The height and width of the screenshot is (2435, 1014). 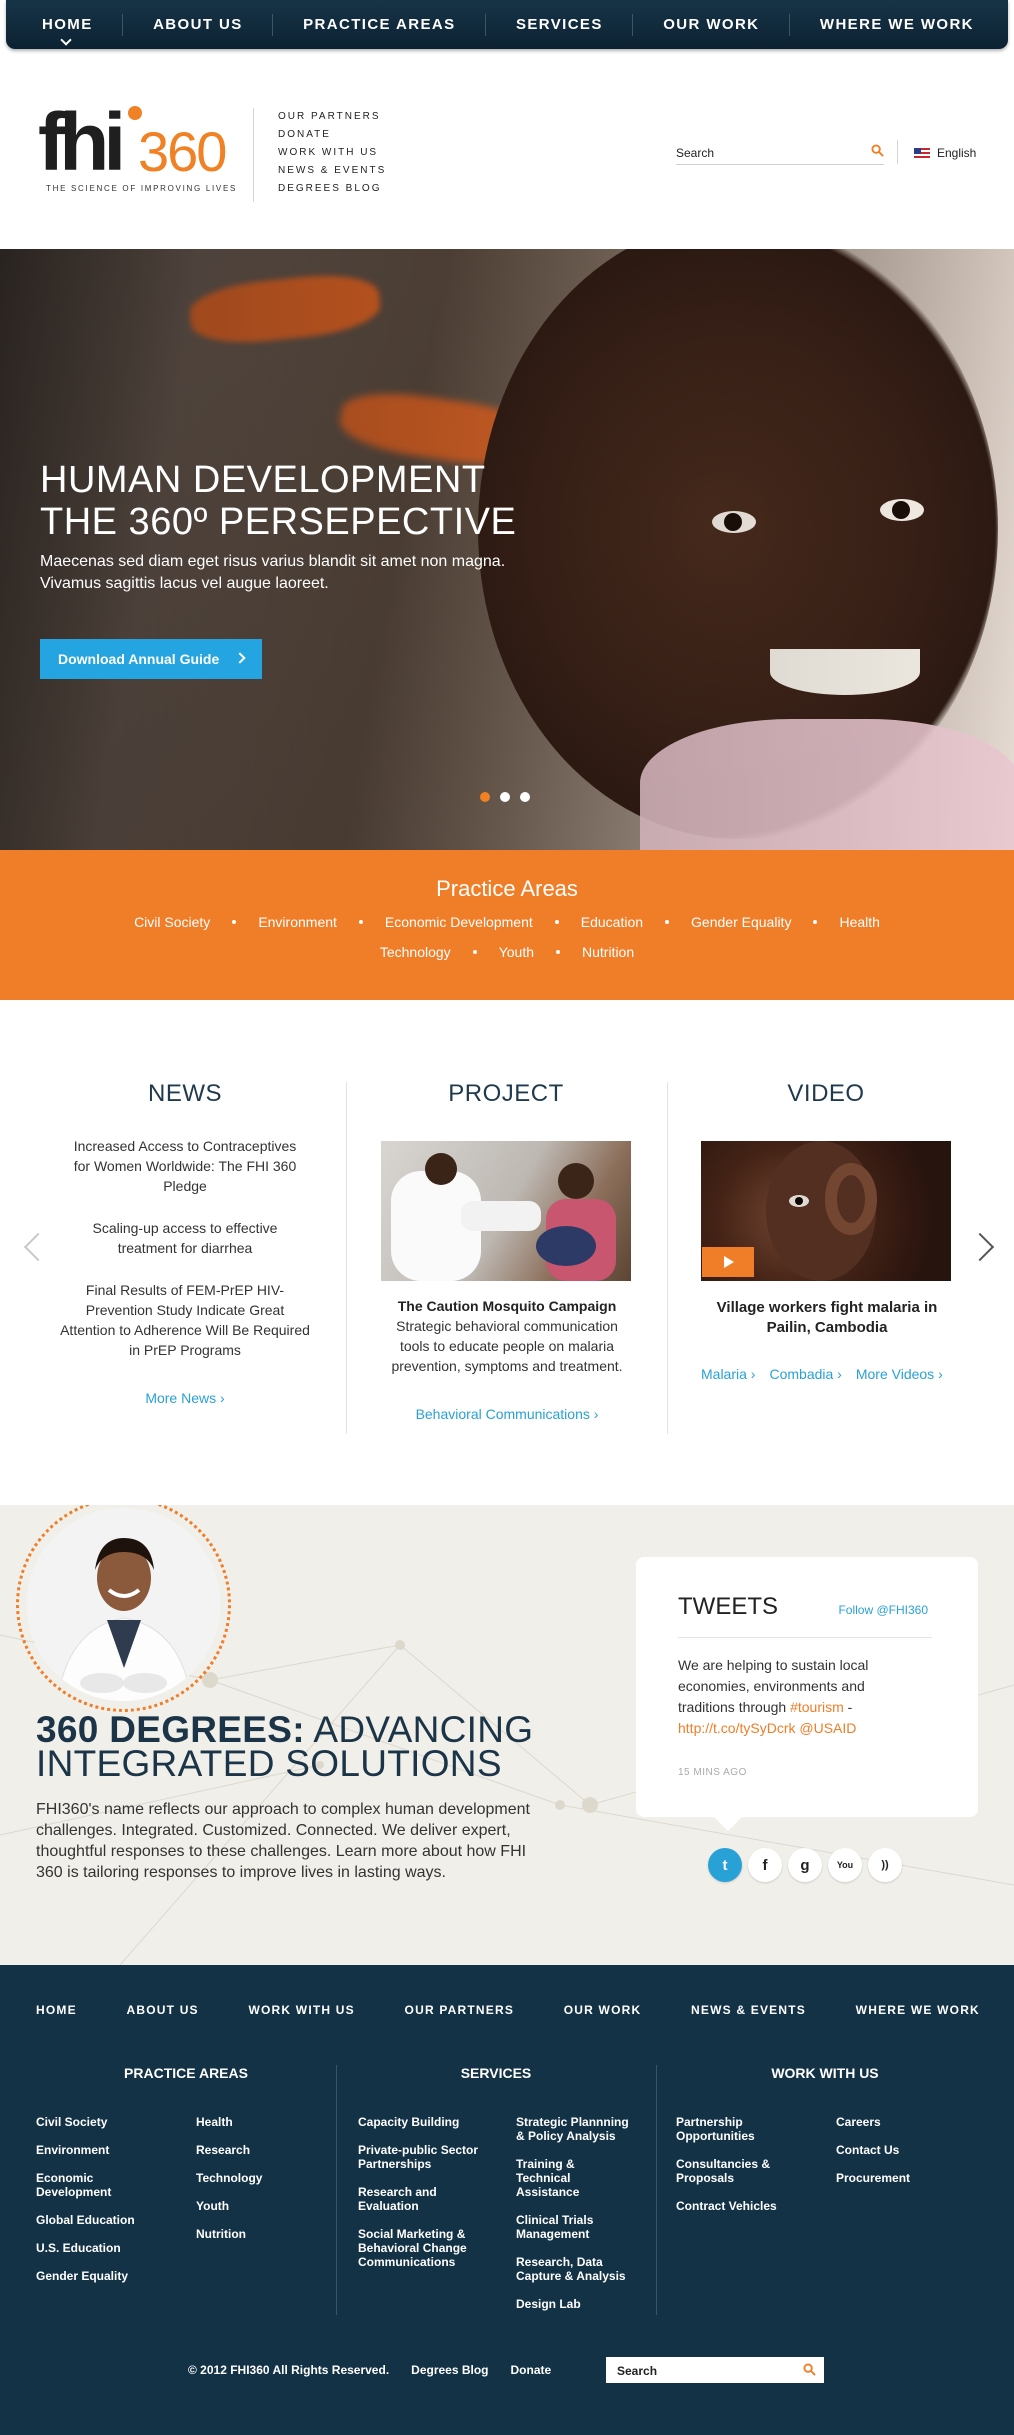 What do you see at coordinates (736, 1728) in the screenshot?
I see `tweet-url-link: http://t.co/tySyDcrk` at bounding box center [736, 1728].